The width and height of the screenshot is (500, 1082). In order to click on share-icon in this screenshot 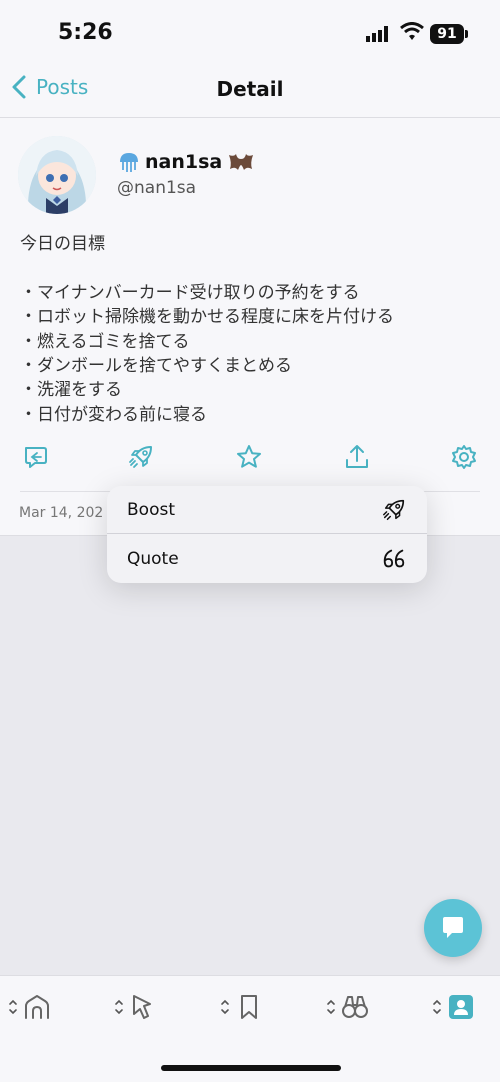, I will do `click(357, 456)`.